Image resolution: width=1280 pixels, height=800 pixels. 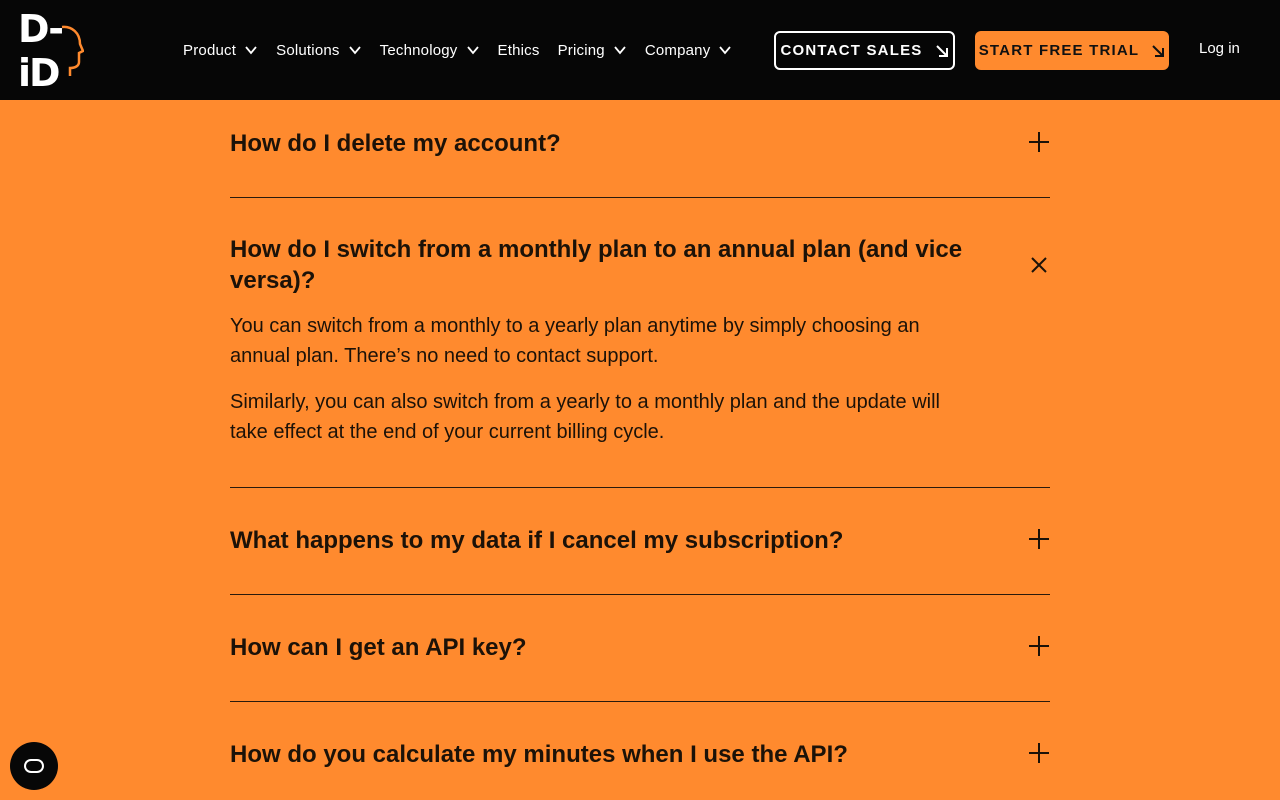 I want to click on nav-product: Product, so click(x=220, y=50).